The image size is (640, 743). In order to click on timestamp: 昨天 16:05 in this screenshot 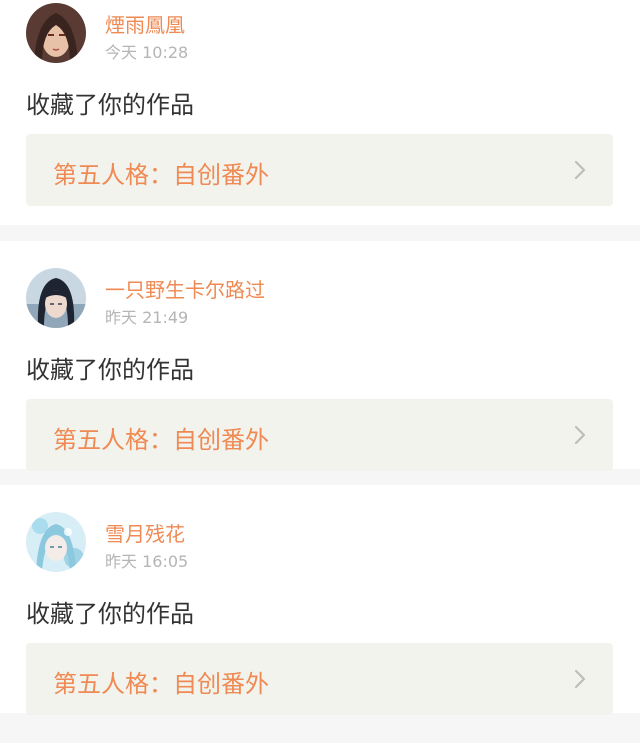, I will do `click(147, 561)`.